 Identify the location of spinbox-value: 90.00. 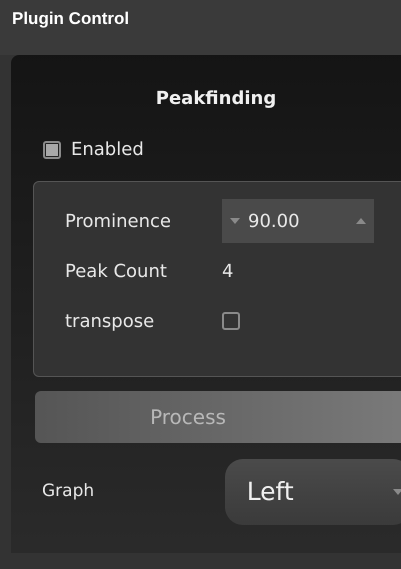
(274, 222).